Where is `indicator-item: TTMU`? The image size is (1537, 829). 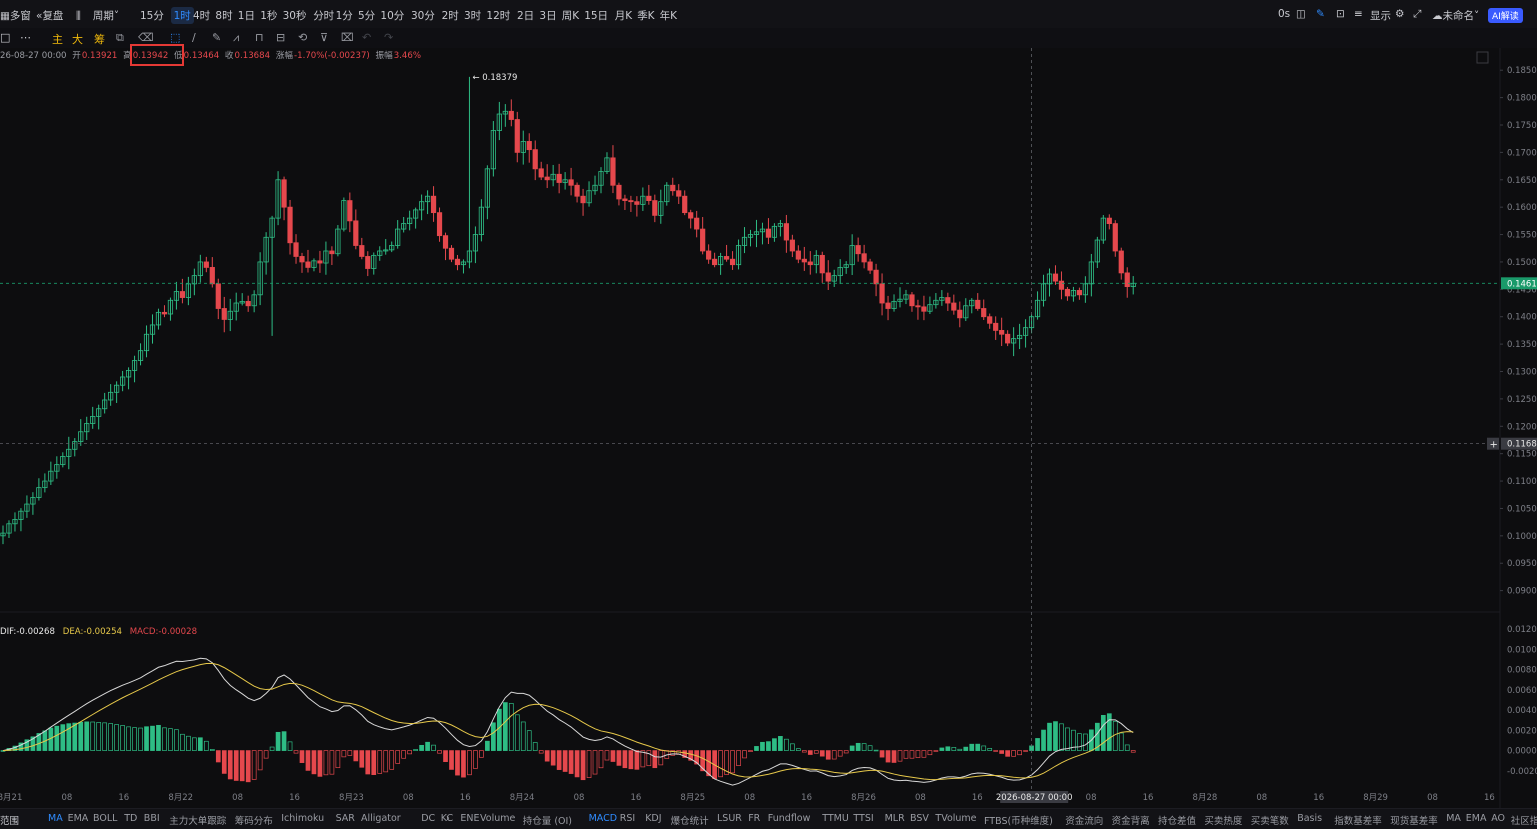
indicator-item: TTMU is located at coordinates (835, 818).